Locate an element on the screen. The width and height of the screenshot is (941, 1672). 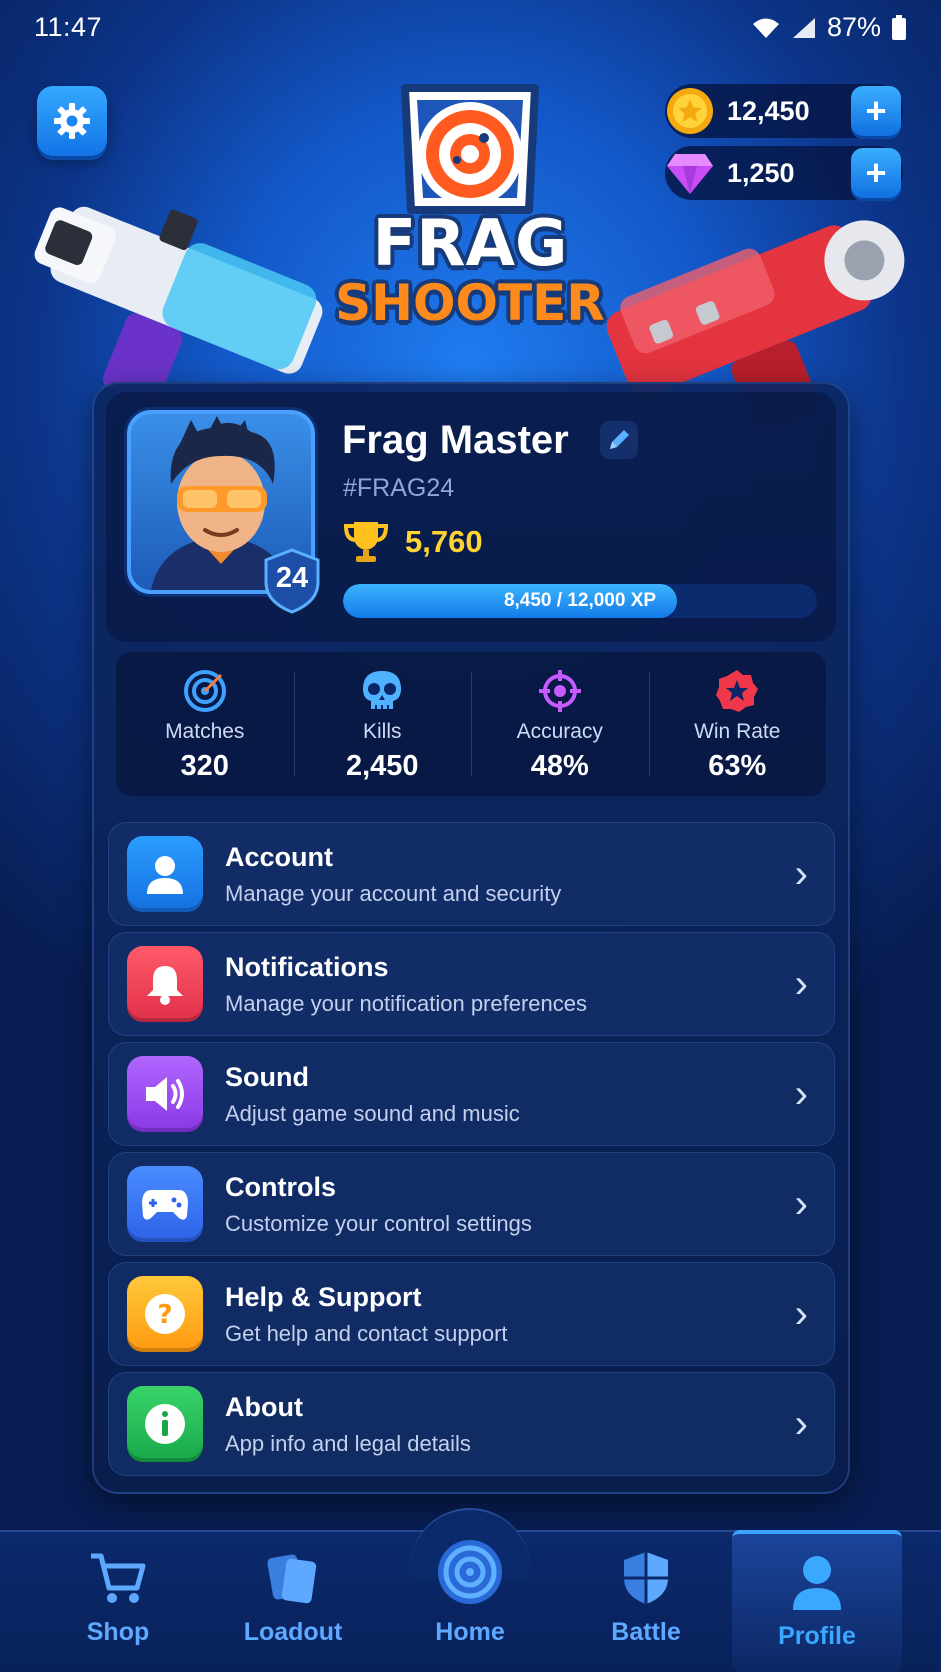
trophy-icon is located at coordinates (366, 542).